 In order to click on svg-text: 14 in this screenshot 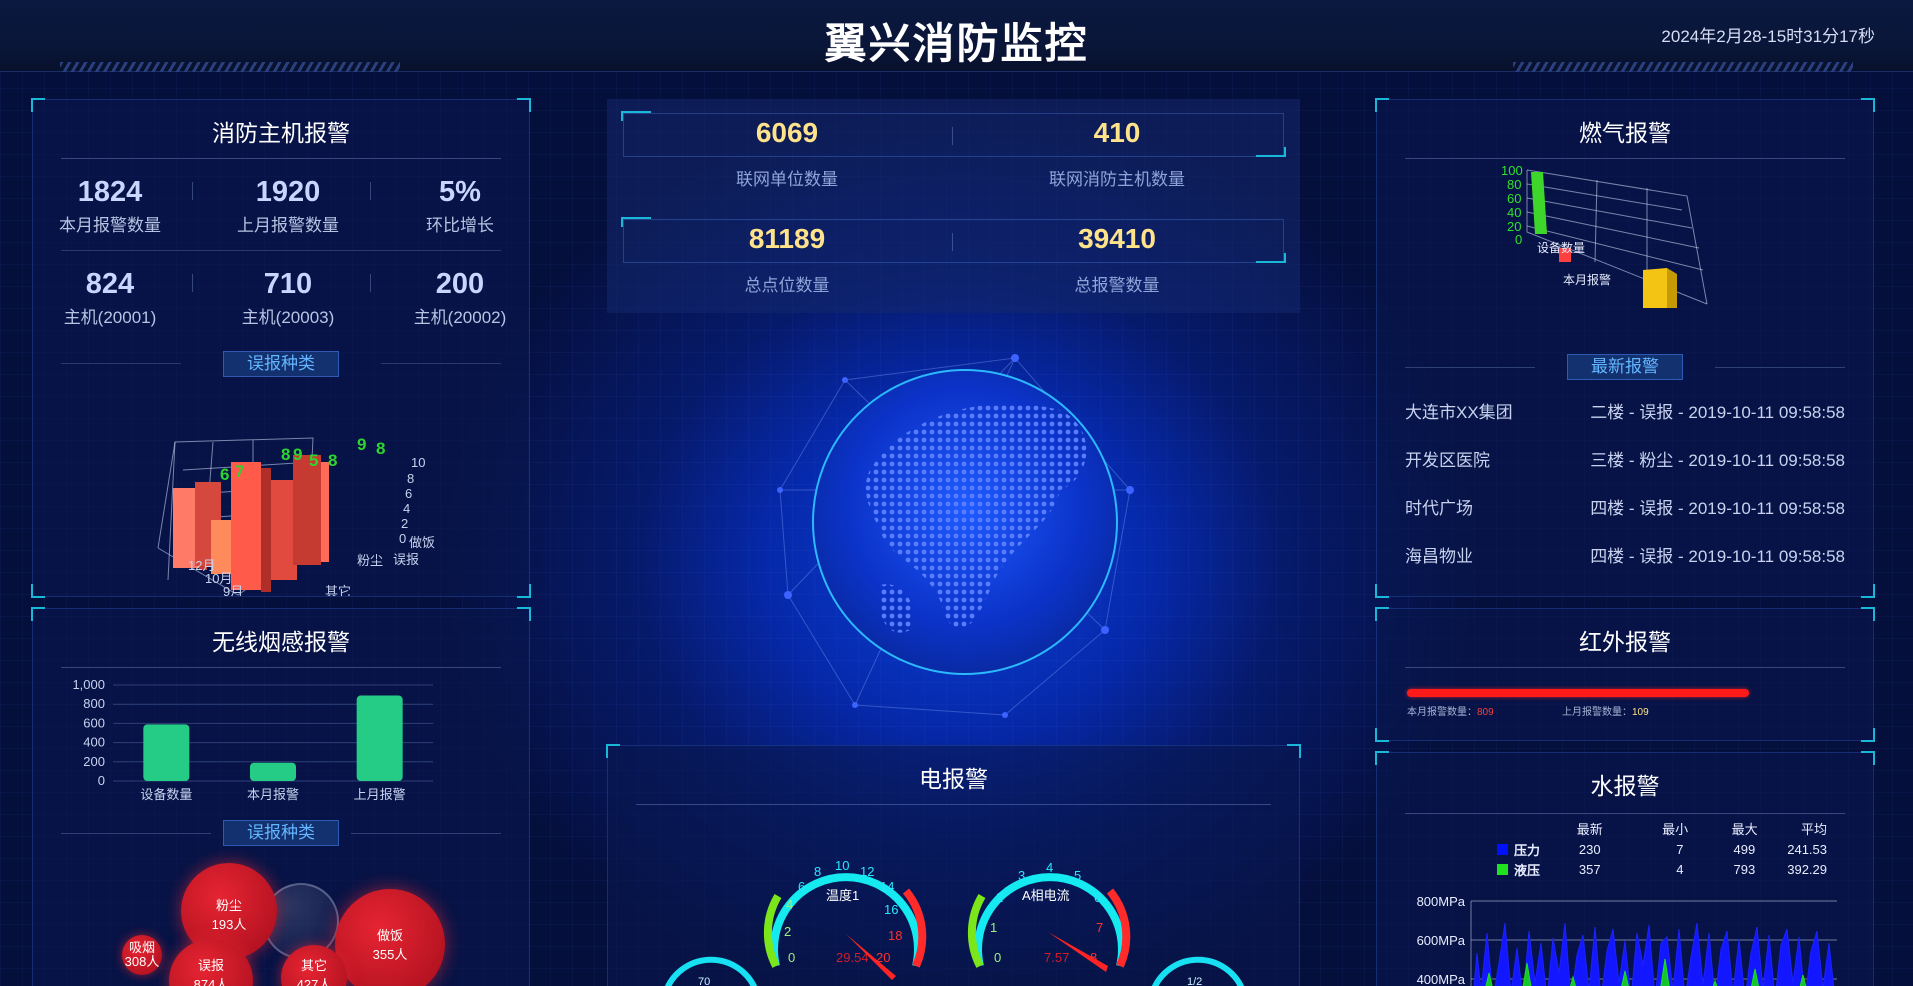, I will do `click(887, 886)`.